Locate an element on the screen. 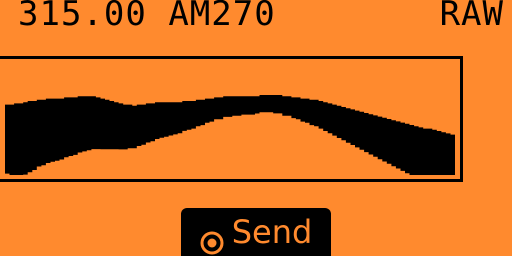 This screenshot has width=512, height=256. mode-label: RAW is located at coordinates (471, 17).